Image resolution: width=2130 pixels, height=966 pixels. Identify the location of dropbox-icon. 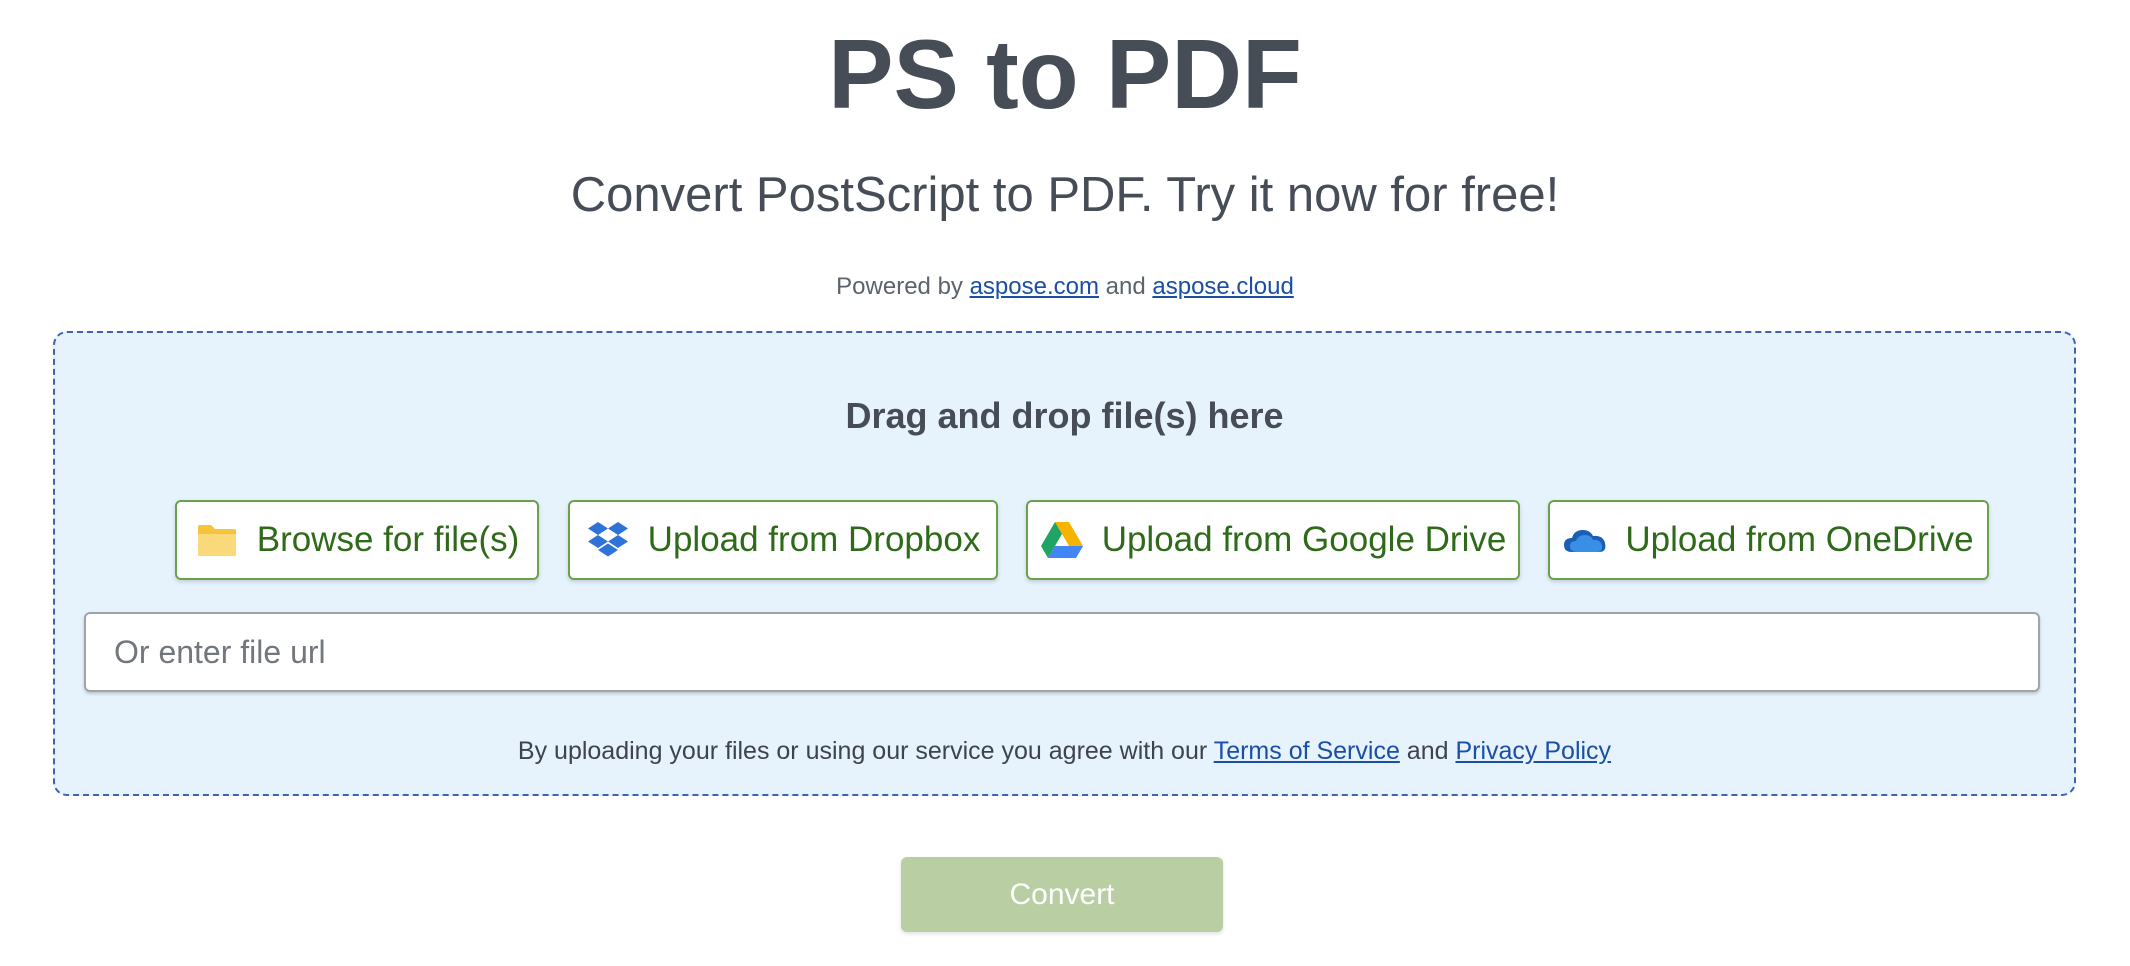
(608, 540).